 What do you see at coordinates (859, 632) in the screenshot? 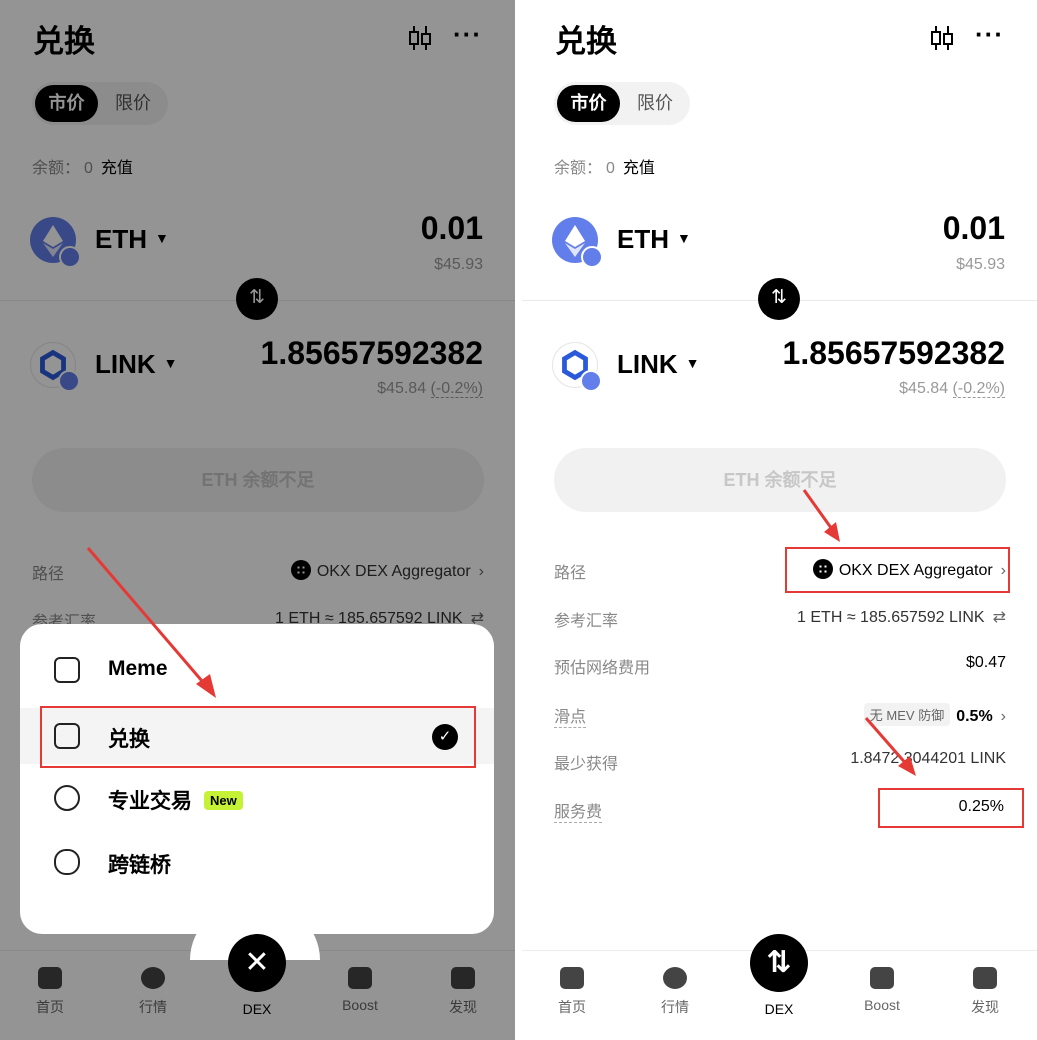
I see `annotation-arrows` at bounding box center [859, 632].